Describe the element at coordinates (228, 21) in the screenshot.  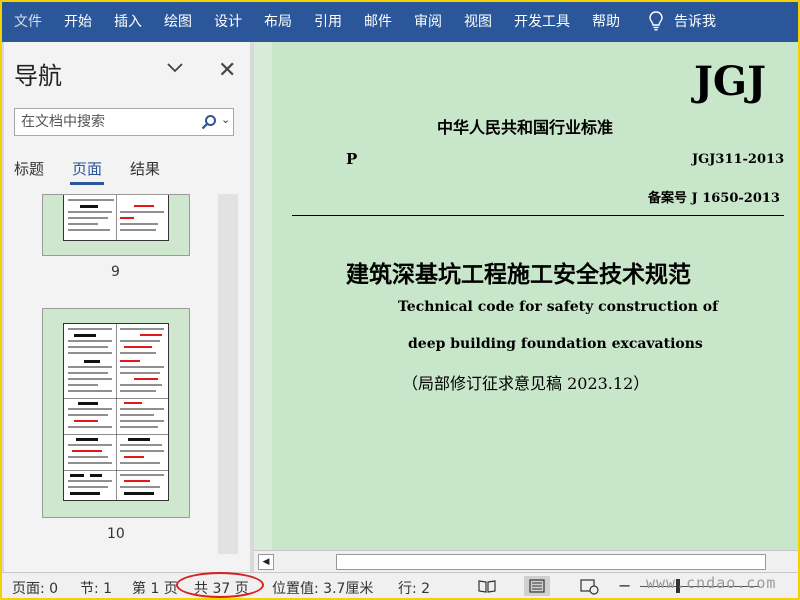
I see `tab-design: 设计` at that location.